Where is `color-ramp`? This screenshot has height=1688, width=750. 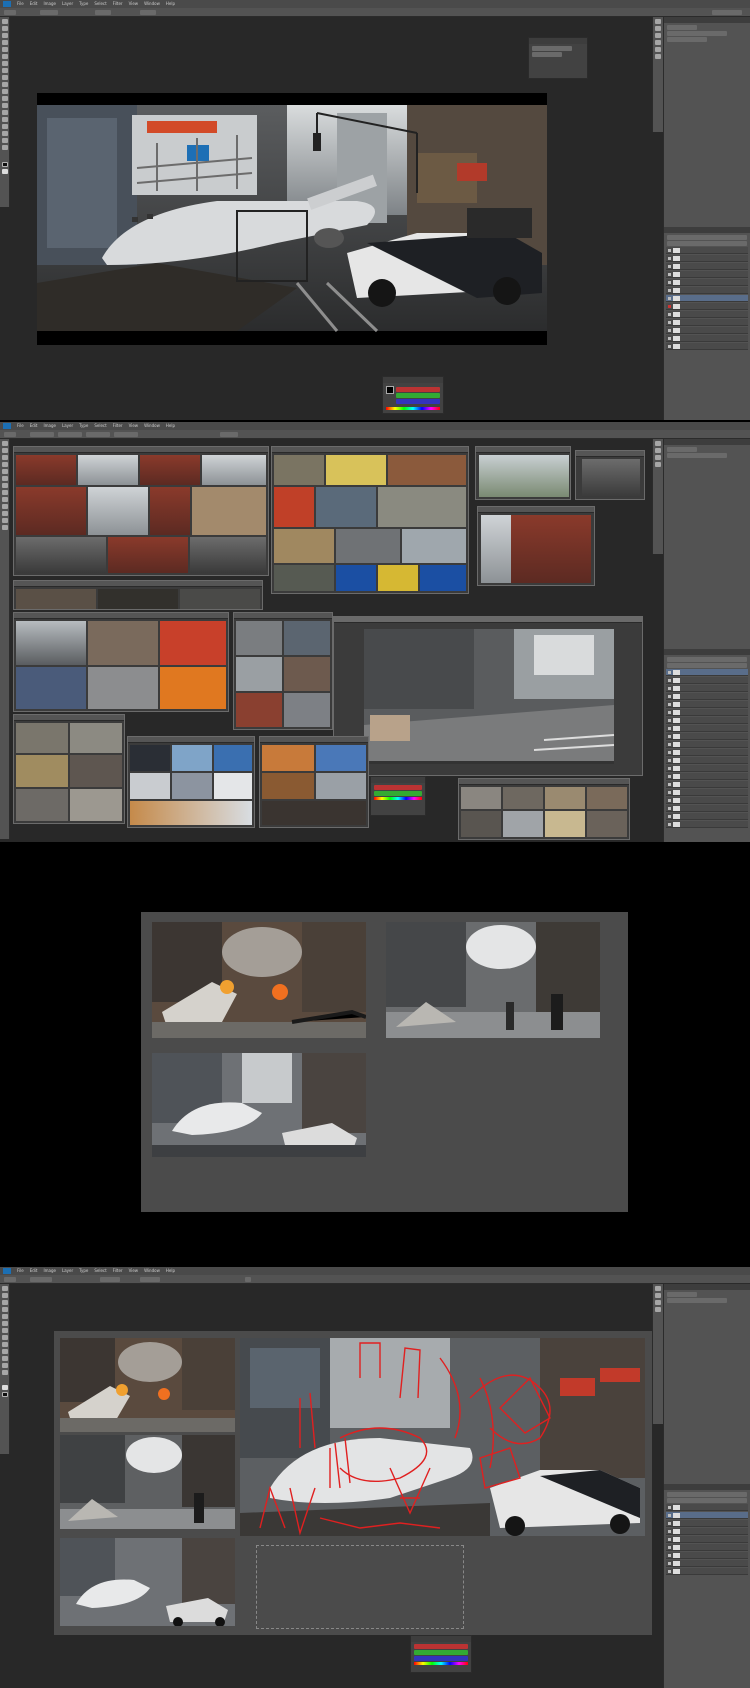
color-ramp is located at coordinates (413, 408).